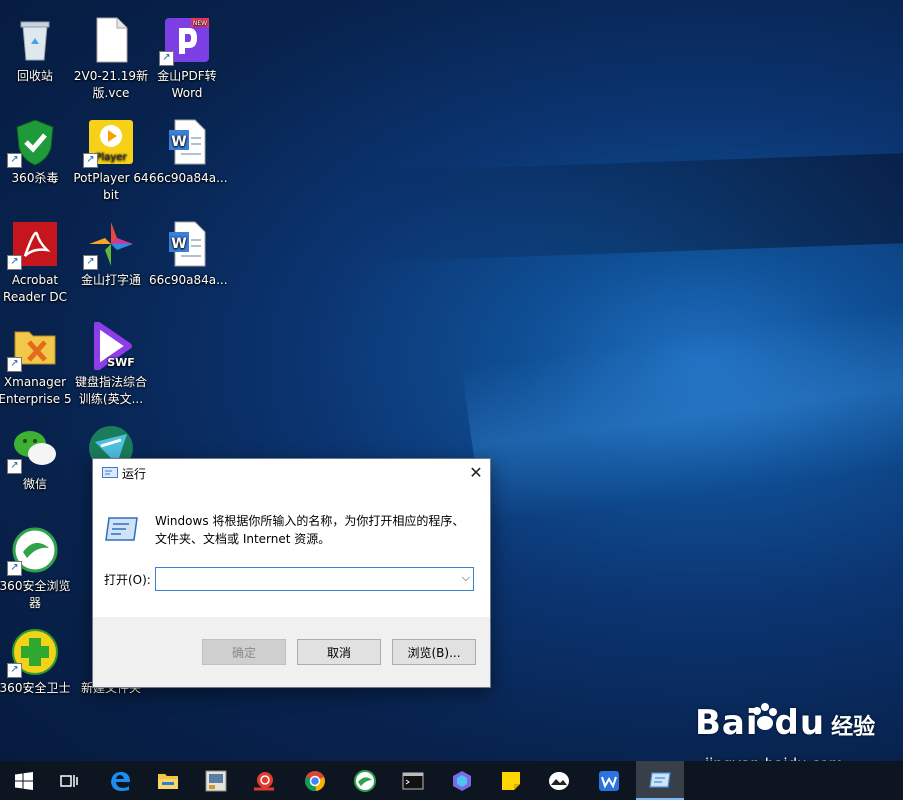 The width and height of the screenshot is (903, 800). What do you see at coordinates (466, 578) in the screenshot?
I see `chevron-down-icon: ⌵` at bounding box center [466, 578].